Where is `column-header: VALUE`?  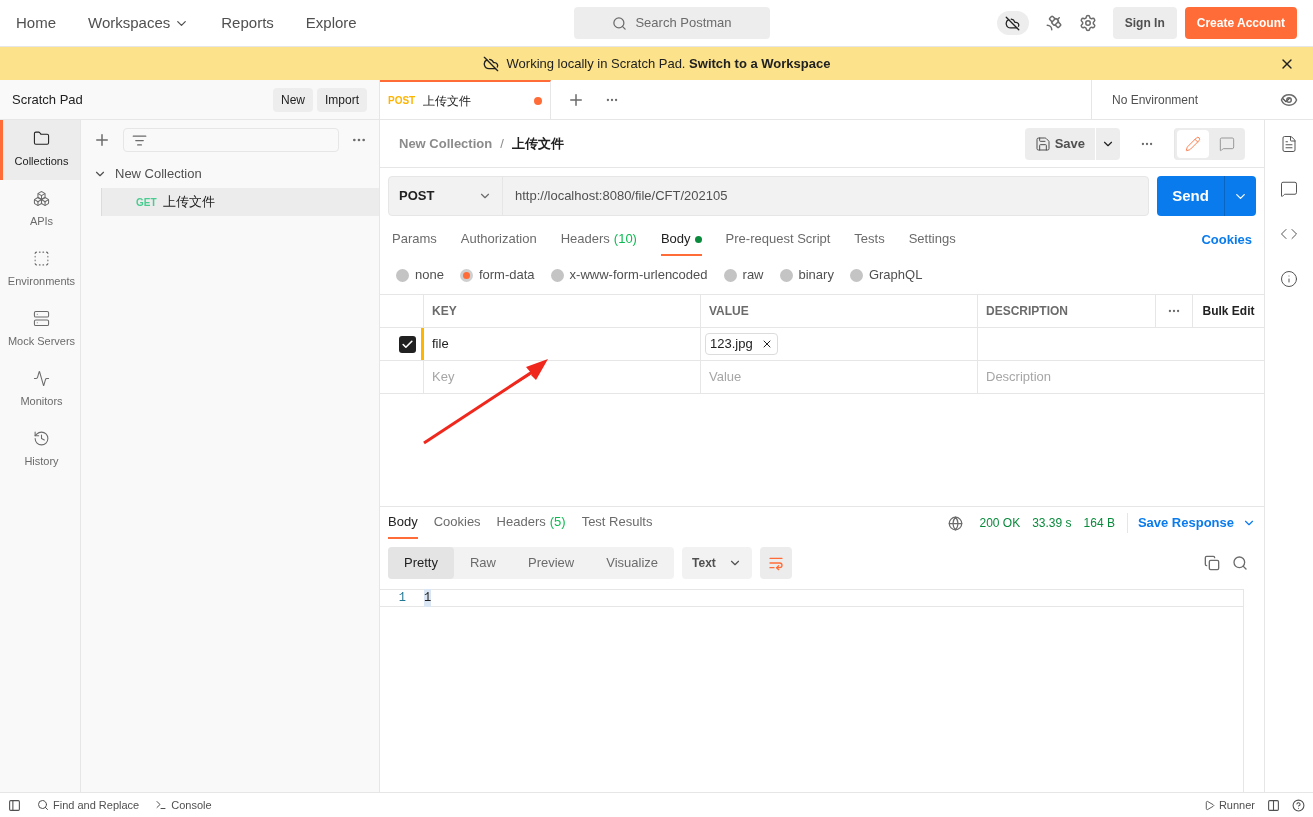
column-header: VALUE is located at coordinates (839, 311).